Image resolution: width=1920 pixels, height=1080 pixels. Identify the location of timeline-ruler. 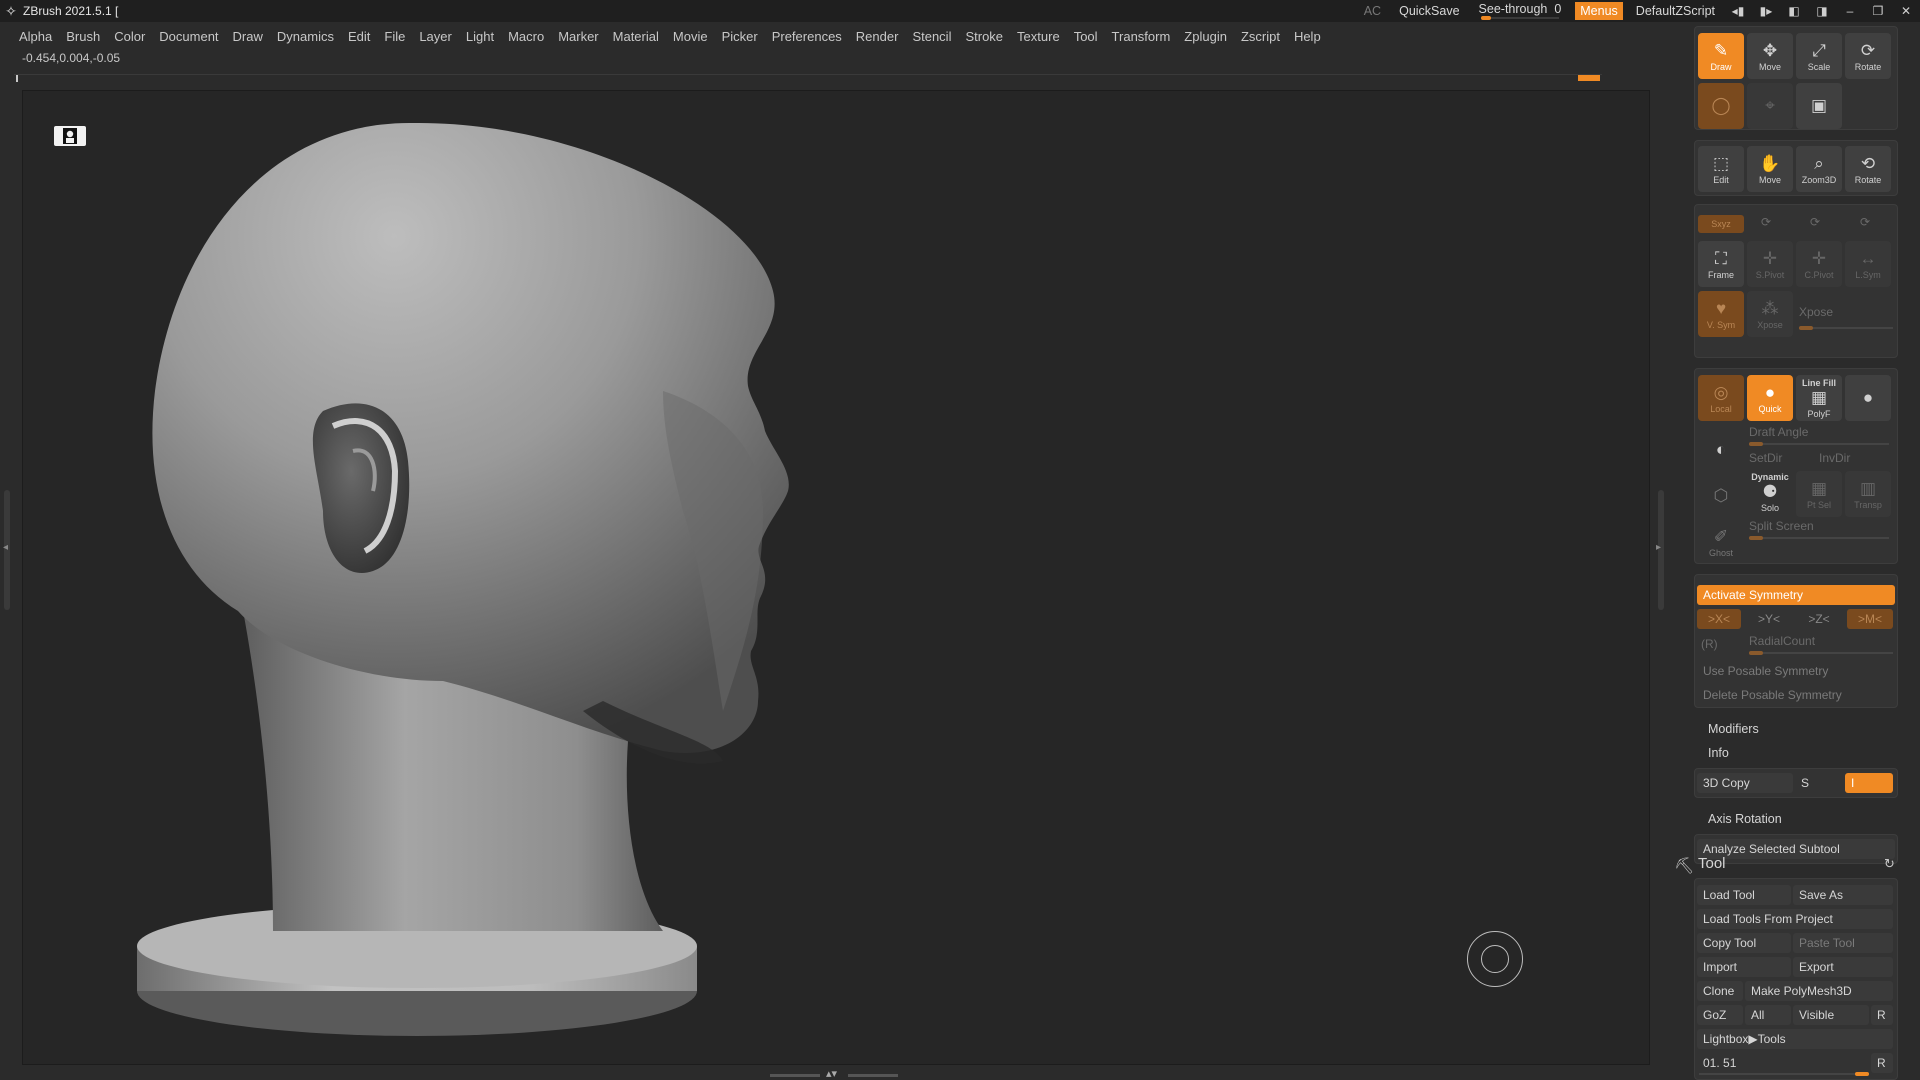
(808, 78).